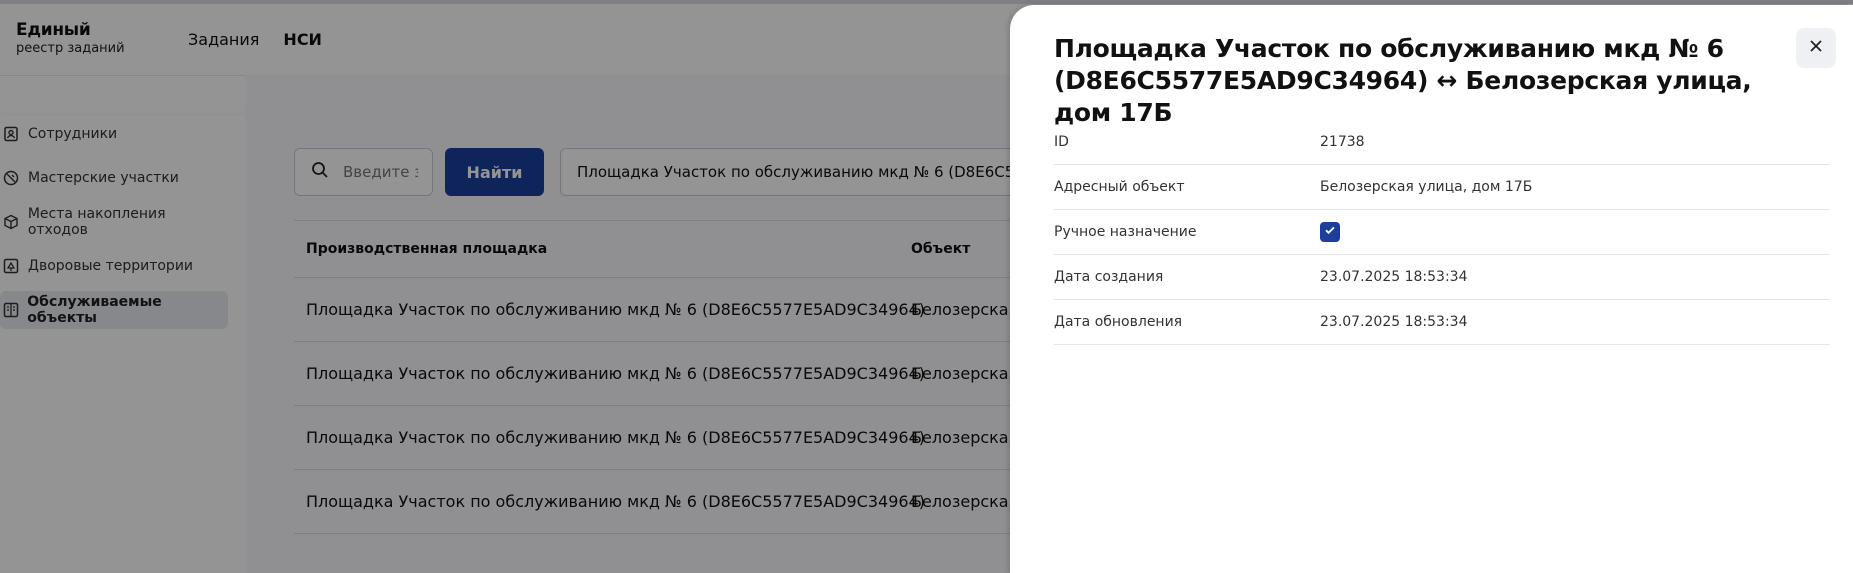 This screenshot has width=1853, height=573. I want to click on field-id: ID 21738, so click(1442, 142).